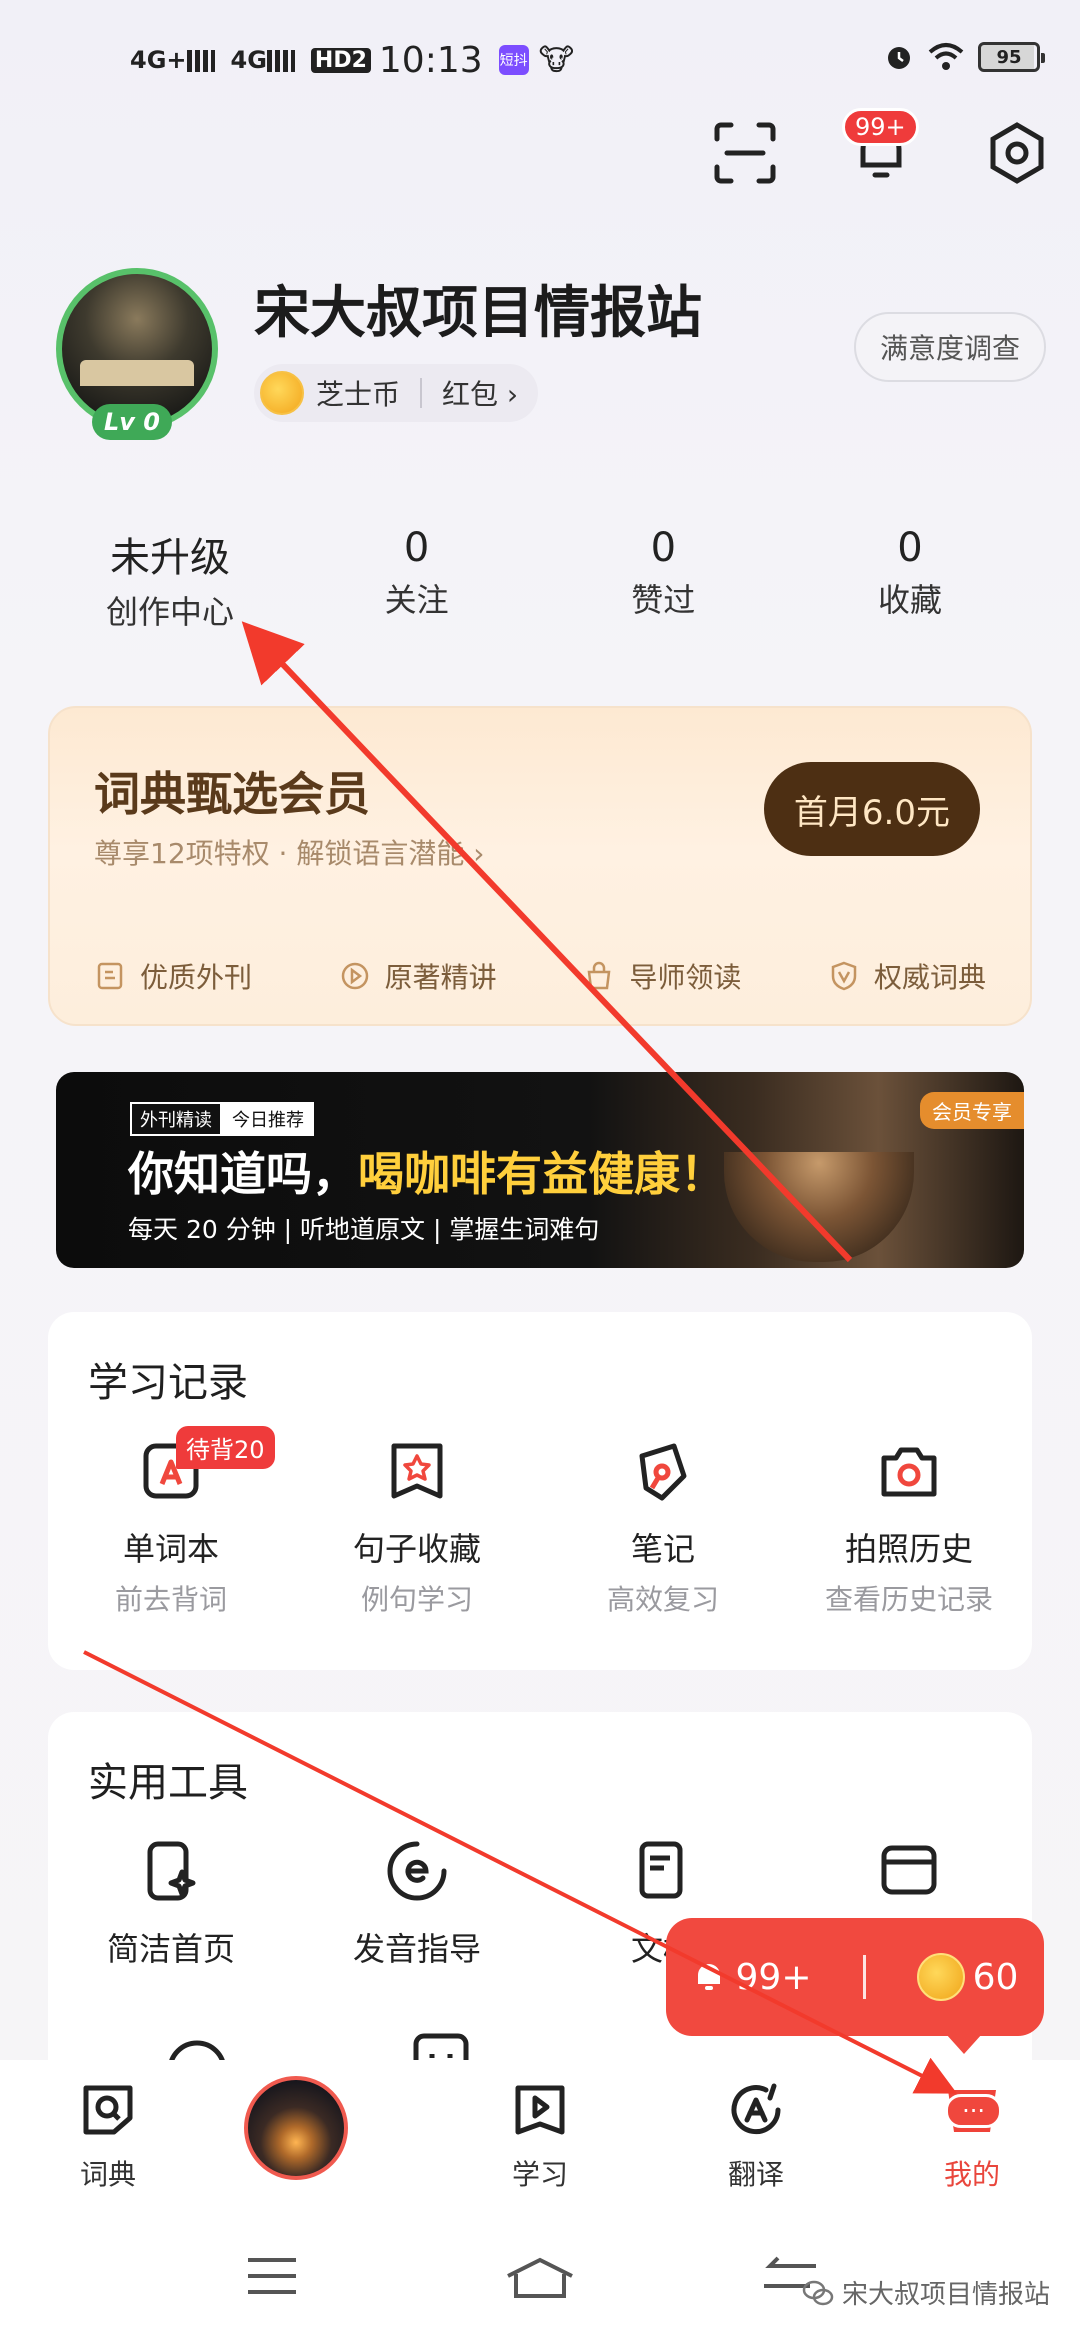  What do you see at coordinates (755, 2174) in the screenshot?
I see `nav-label: 翻译` at bounding box center [755, 2174].